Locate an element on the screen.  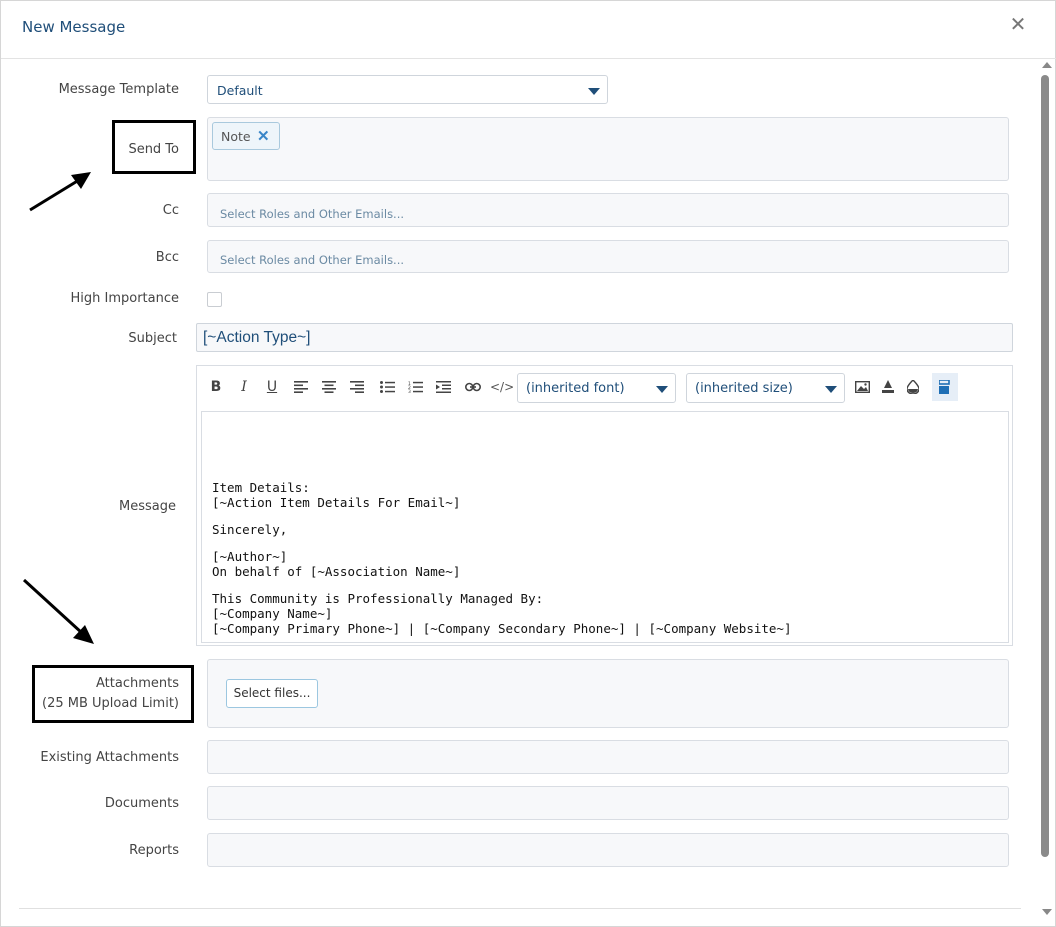
documents-field is located at coordinates (608, 803).